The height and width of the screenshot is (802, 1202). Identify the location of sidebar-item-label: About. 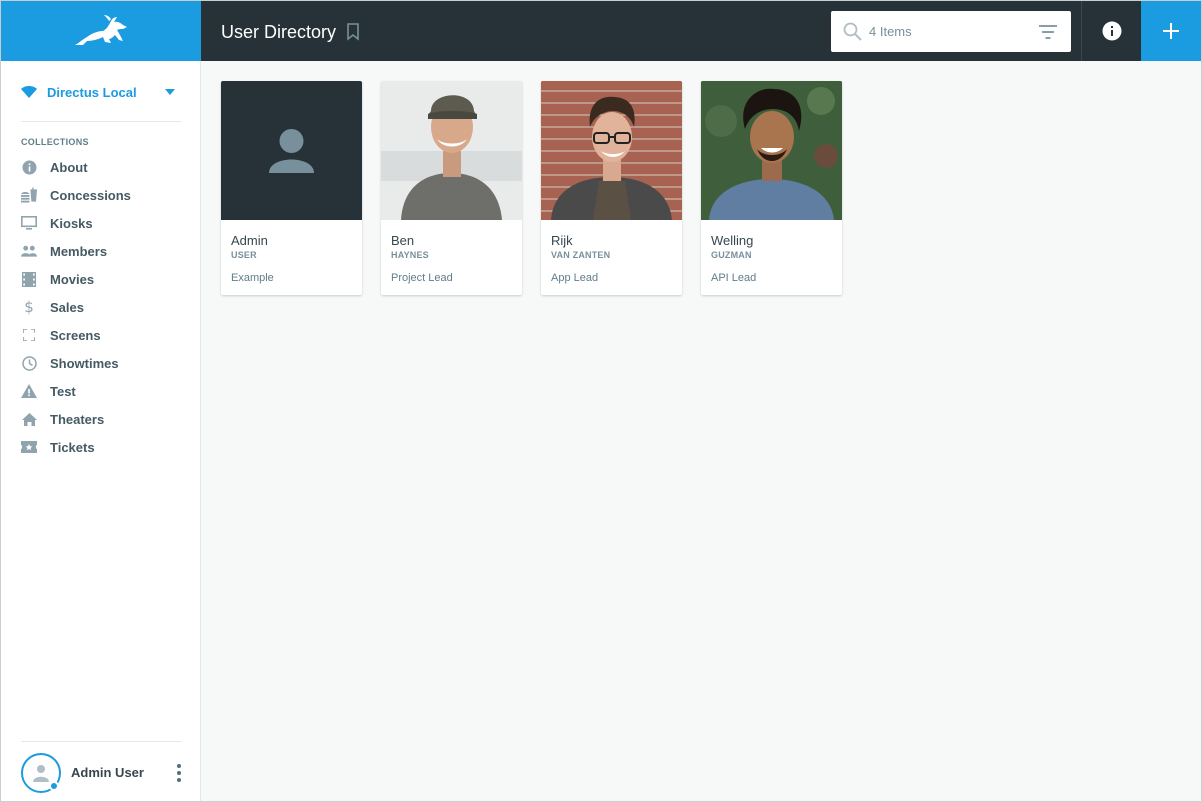
(69, 167).